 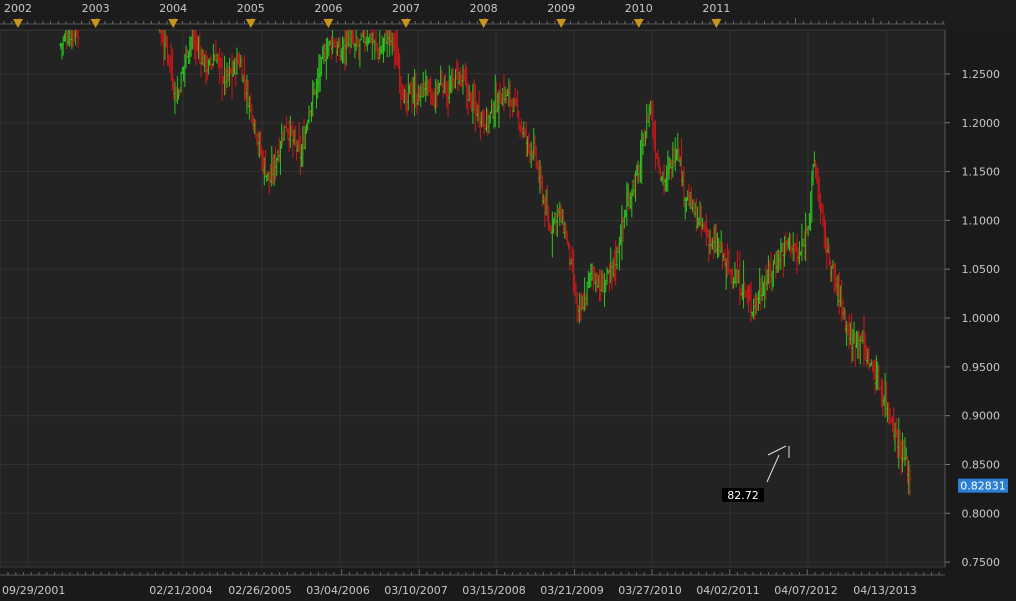 What do you see at coordinates (716, 8) in the screenshot?
I see `year-label: 2011` at bounding box center [716, 8].